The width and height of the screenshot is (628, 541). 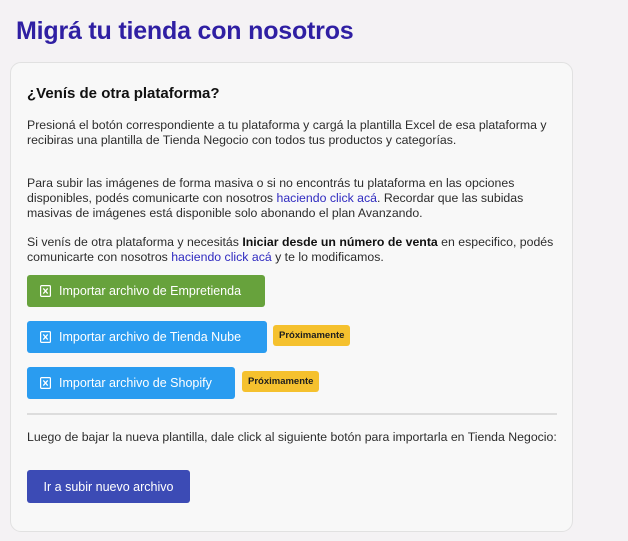 What do you see at coordinates (150, 337) in the screenshot?
I see `import-tienda-nube-label: Importar archivo de Tienda Nube` at bounding box center [150, 337].